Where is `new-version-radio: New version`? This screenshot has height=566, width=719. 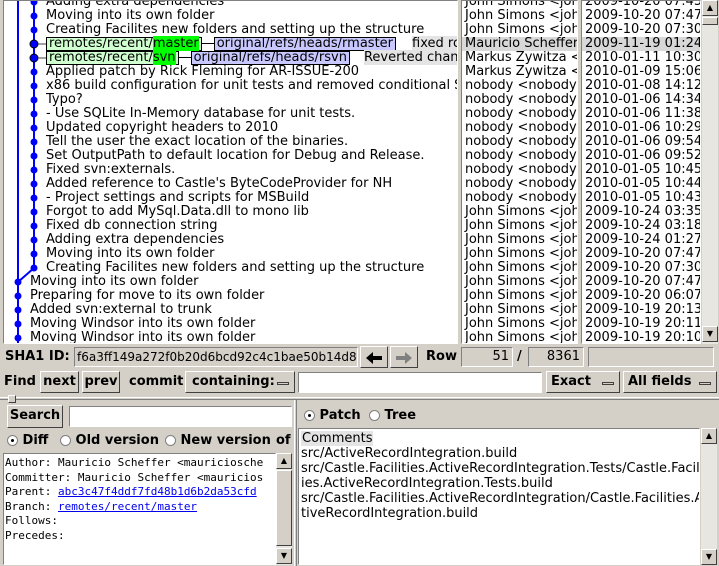
new-version-radio: New version is located at coordinates (218, 441).